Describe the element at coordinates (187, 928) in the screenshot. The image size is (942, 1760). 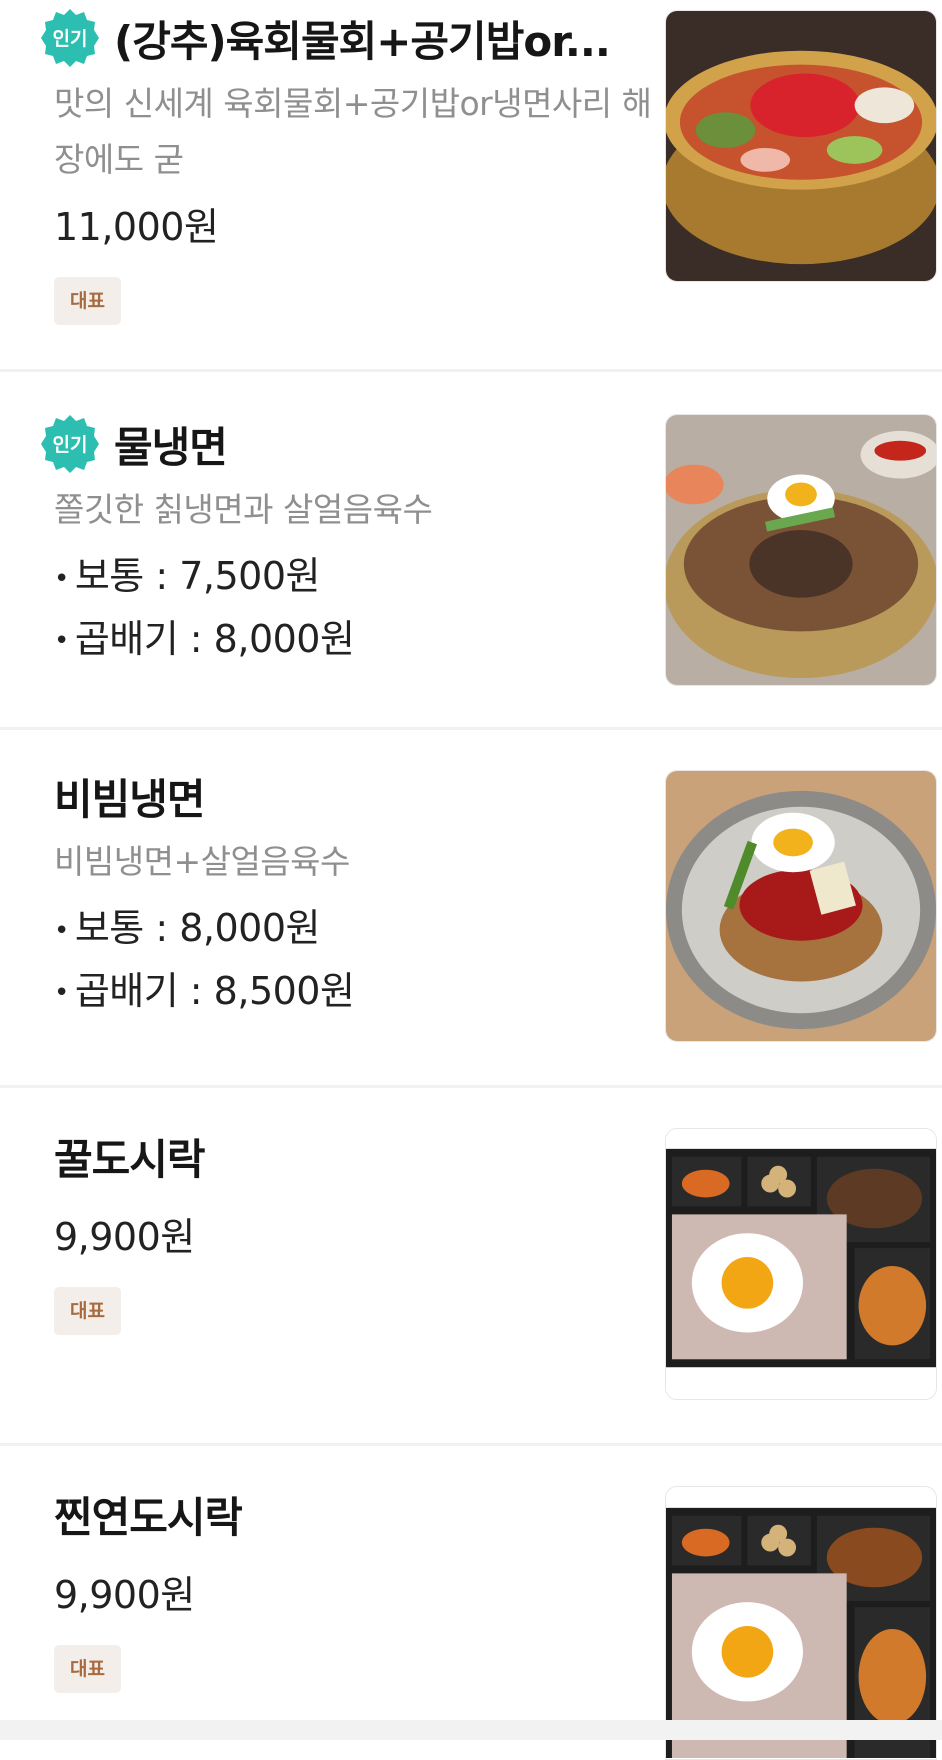
I see `price-option: • 보통 : 8,000원` at that location.